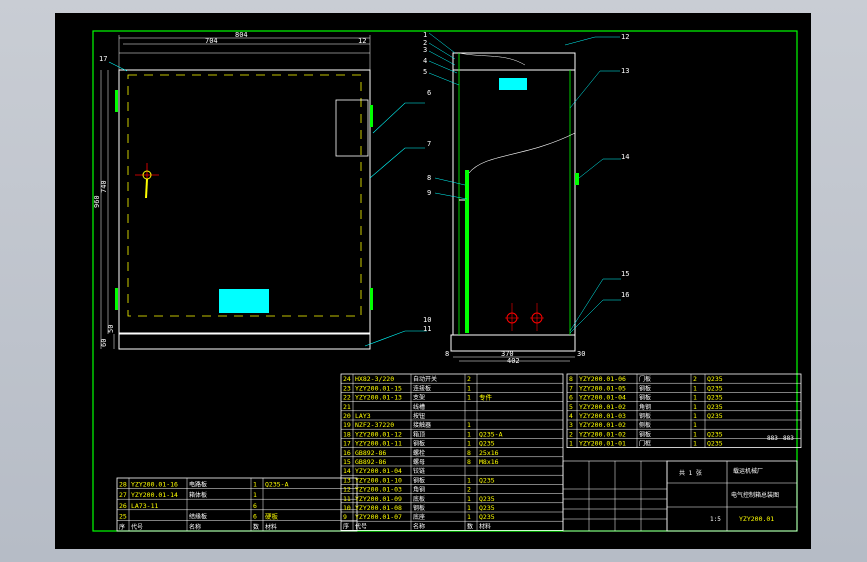 The height and width of the screenshot is (562, 867). I want to click on table-cell: 27, so click(123, 495).